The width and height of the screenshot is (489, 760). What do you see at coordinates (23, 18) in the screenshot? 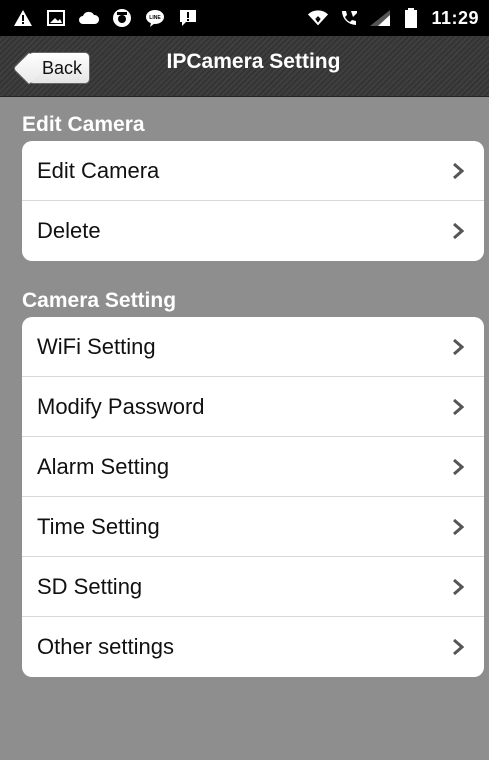
I see `warning-icon` at bounding box center [23, 18].